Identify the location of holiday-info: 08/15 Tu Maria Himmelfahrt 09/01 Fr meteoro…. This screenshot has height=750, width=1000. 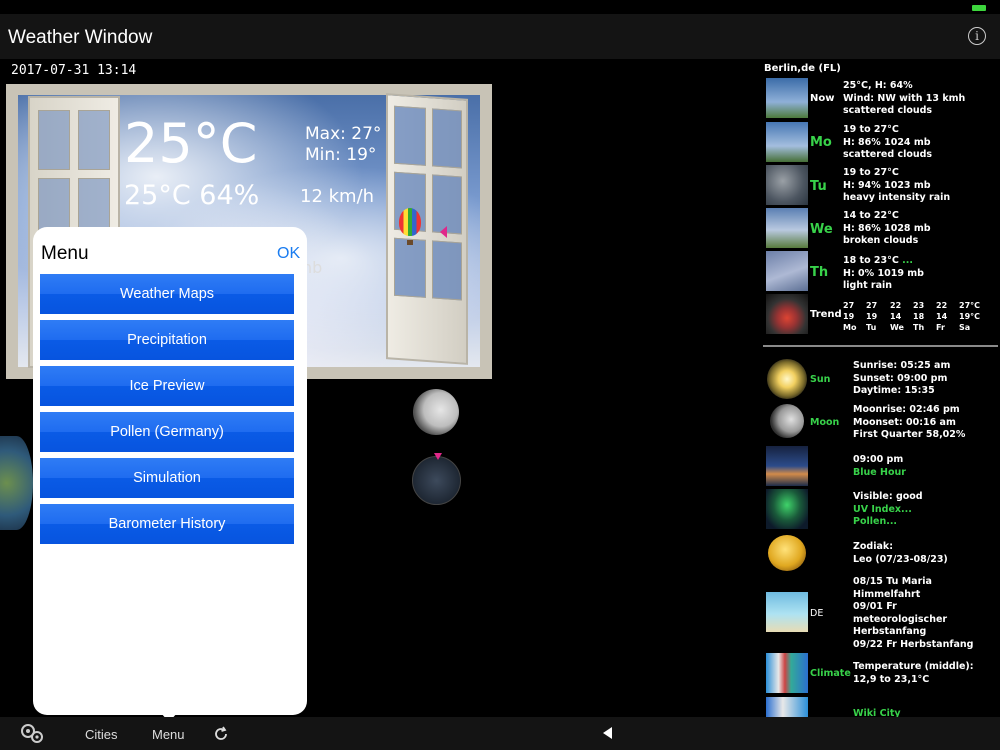
(913, 613).